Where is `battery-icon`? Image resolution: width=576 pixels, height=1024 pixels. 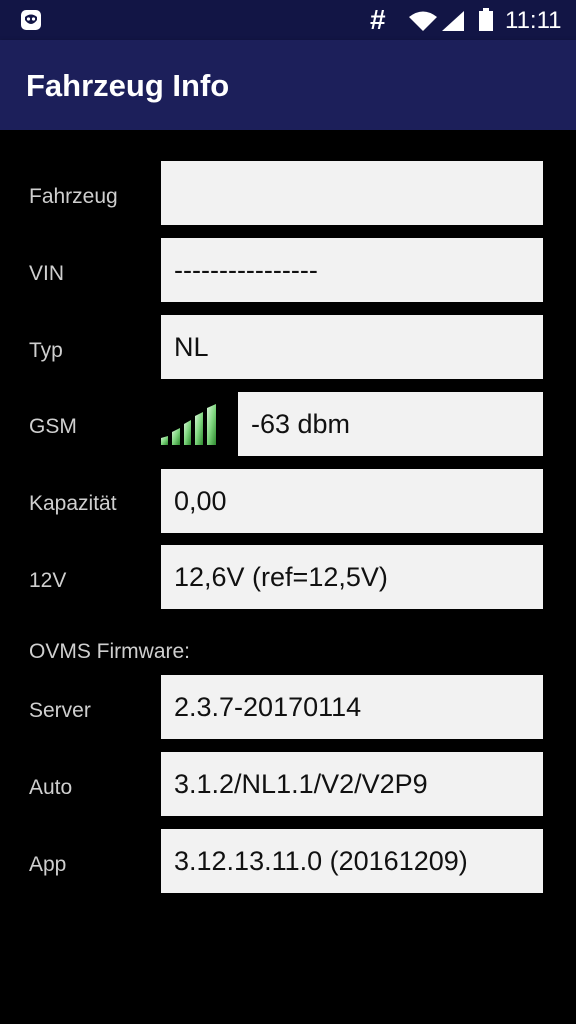 battery-icon is located at coordinates (486, 19).